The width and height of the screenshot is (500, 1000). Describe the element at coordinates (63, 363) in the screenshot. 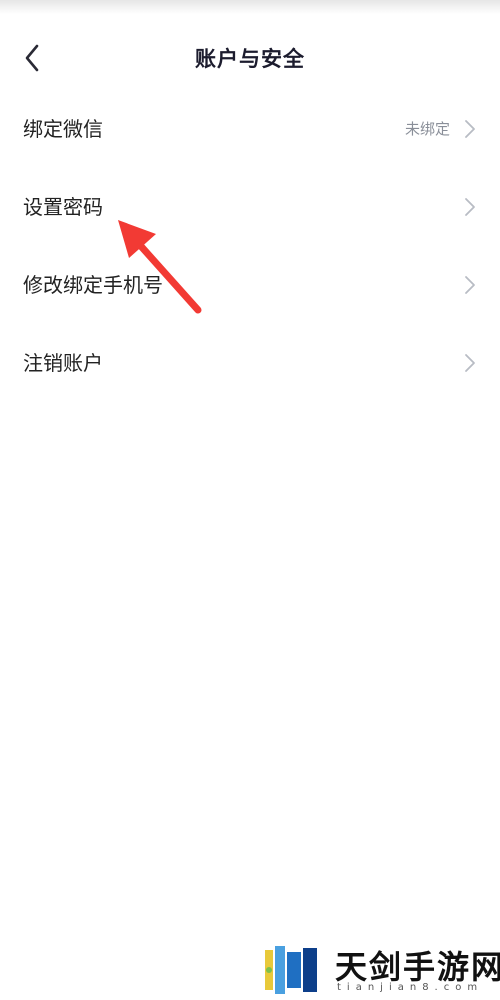

I see `menu-item-label: 注销账户` at that location.